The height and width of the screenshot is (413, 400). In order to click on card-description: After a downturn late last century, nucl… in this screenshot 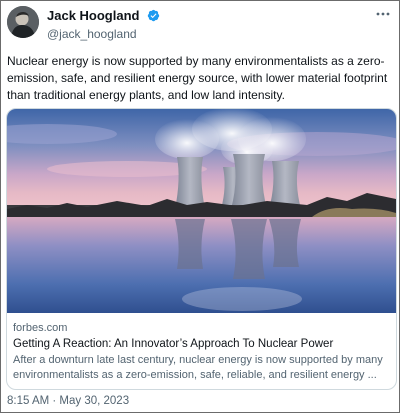, I will do `click(198, 367)`.